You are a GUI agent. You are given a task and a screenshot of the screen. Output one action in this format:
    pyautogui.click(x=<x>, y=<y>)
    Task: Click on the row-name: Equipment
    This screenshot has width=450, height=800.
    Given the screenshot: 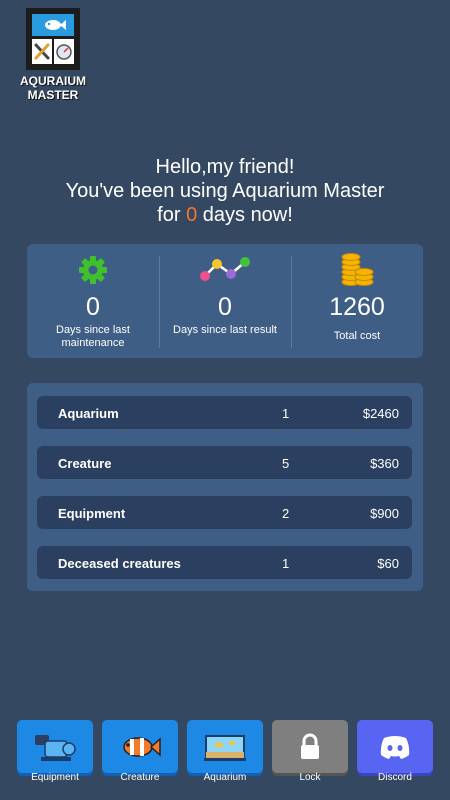 What is the action you would take?
    pyautogui.click(x=92, y=513)
    